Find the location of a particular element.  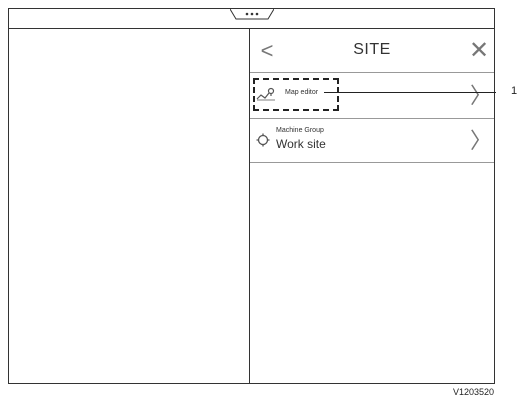

pull-down-handle is located at coordinates (252, 15).